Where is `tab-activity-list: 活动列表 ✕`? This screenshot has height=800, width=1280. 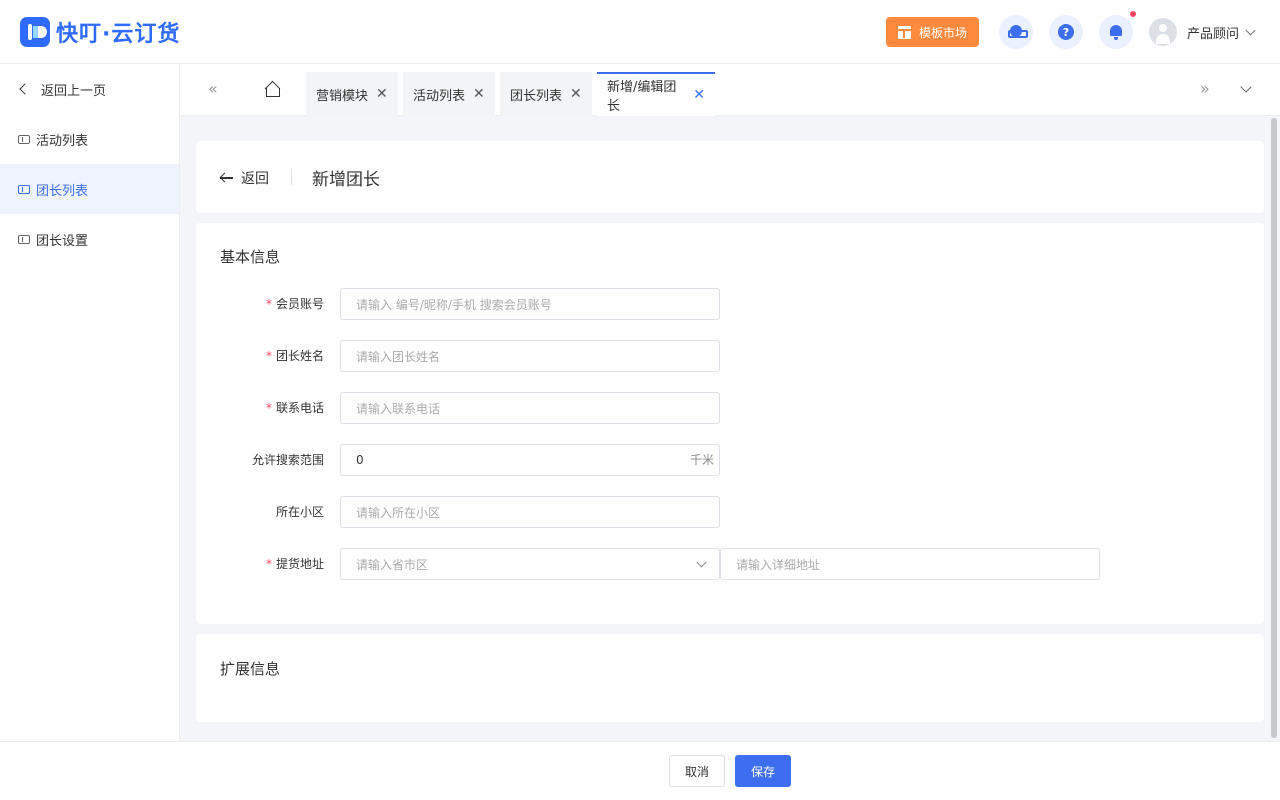 tab-activity-list: 活动列表 ✕ is located at coordinates (449, 94).